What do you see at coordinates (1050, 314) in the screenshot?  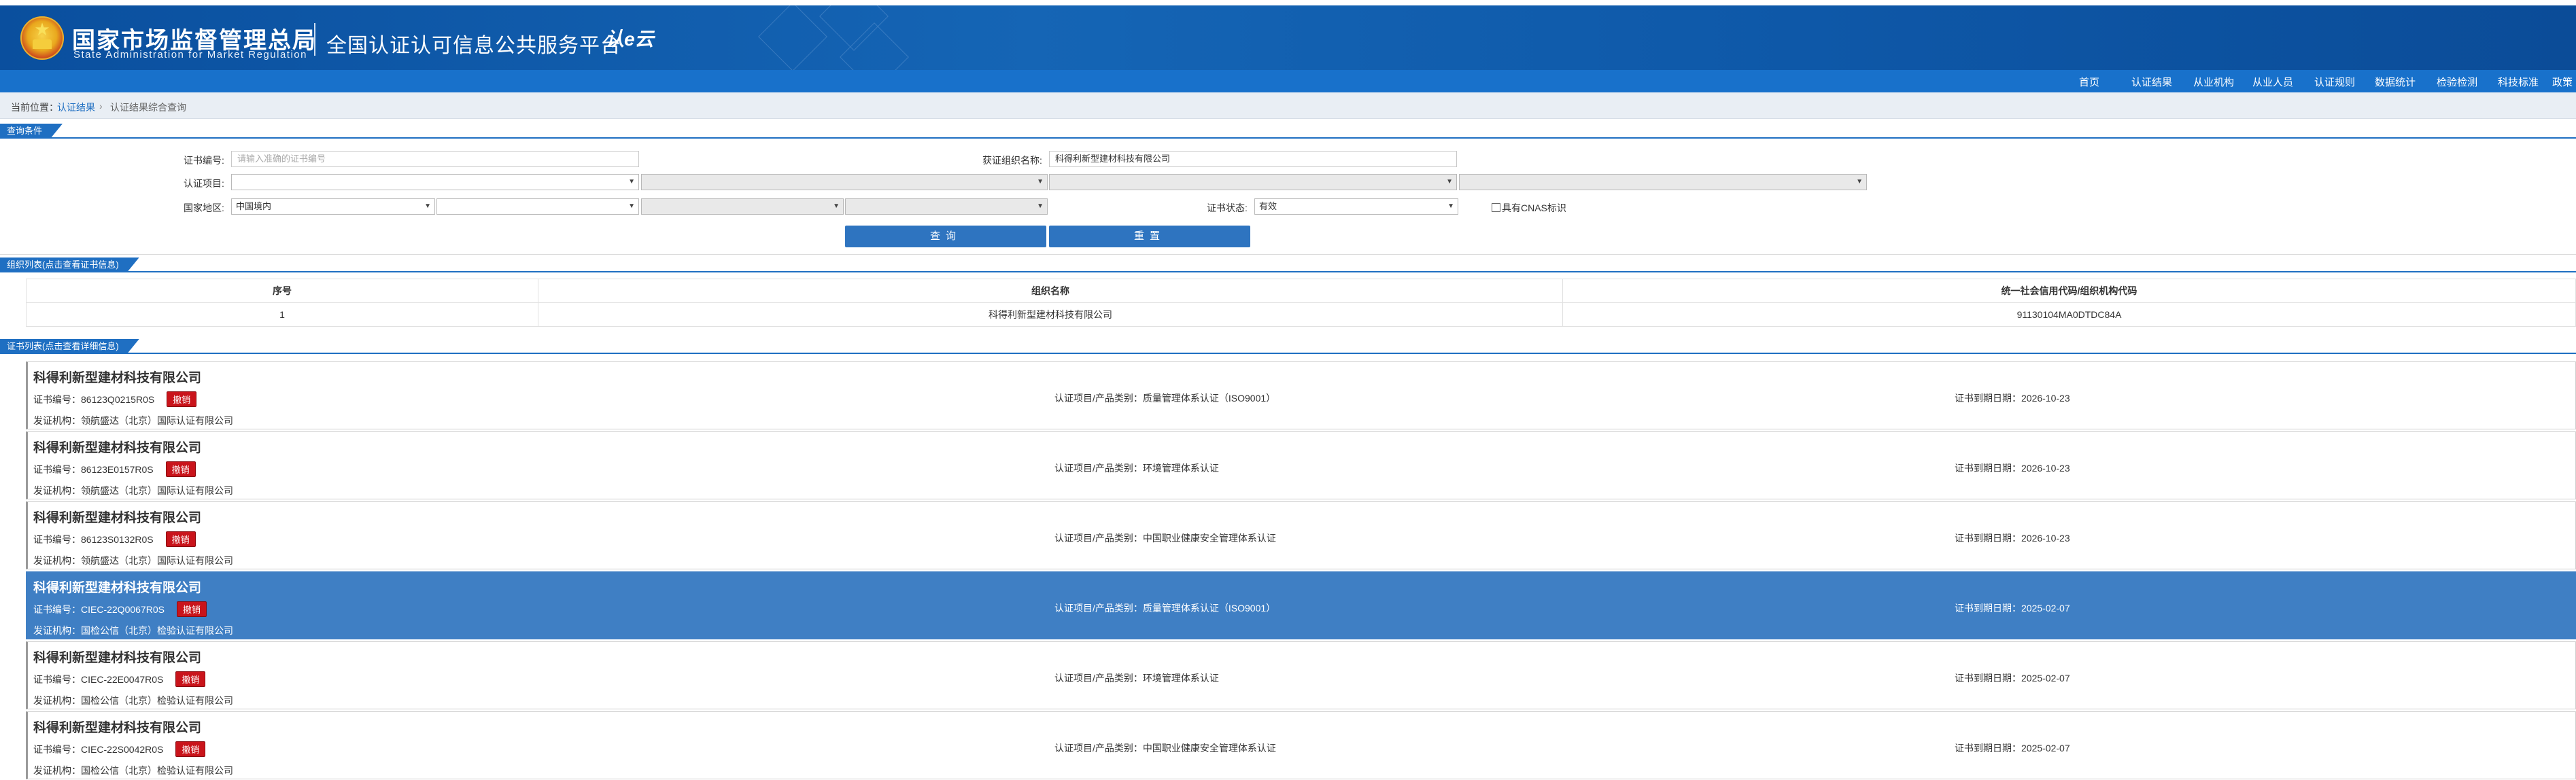 I see `row-org-name: 科得利新型建材科技有限公司` at bounding box center [1050, 314].